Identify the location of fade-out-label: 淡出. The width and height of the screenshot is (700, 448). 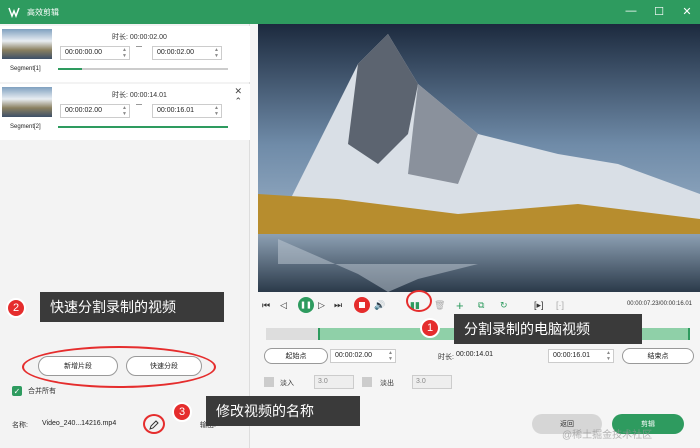
(387, 383).